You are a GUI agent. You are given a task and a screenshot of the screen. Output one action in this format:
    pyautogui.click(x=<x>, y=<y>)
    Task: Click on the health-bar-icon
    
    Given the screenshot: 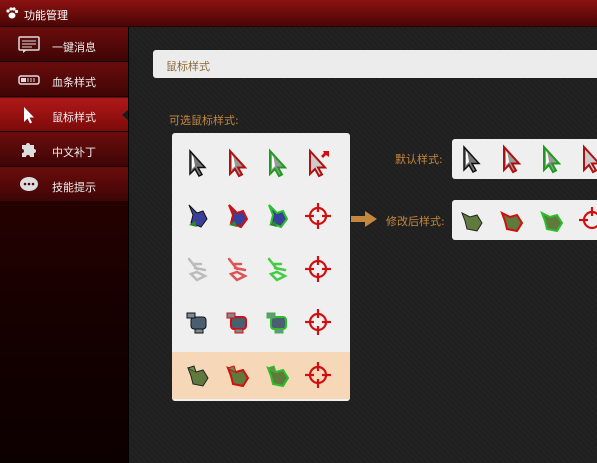 What is the action you would take?
    pyautogui.click(x=29, y=80)
    